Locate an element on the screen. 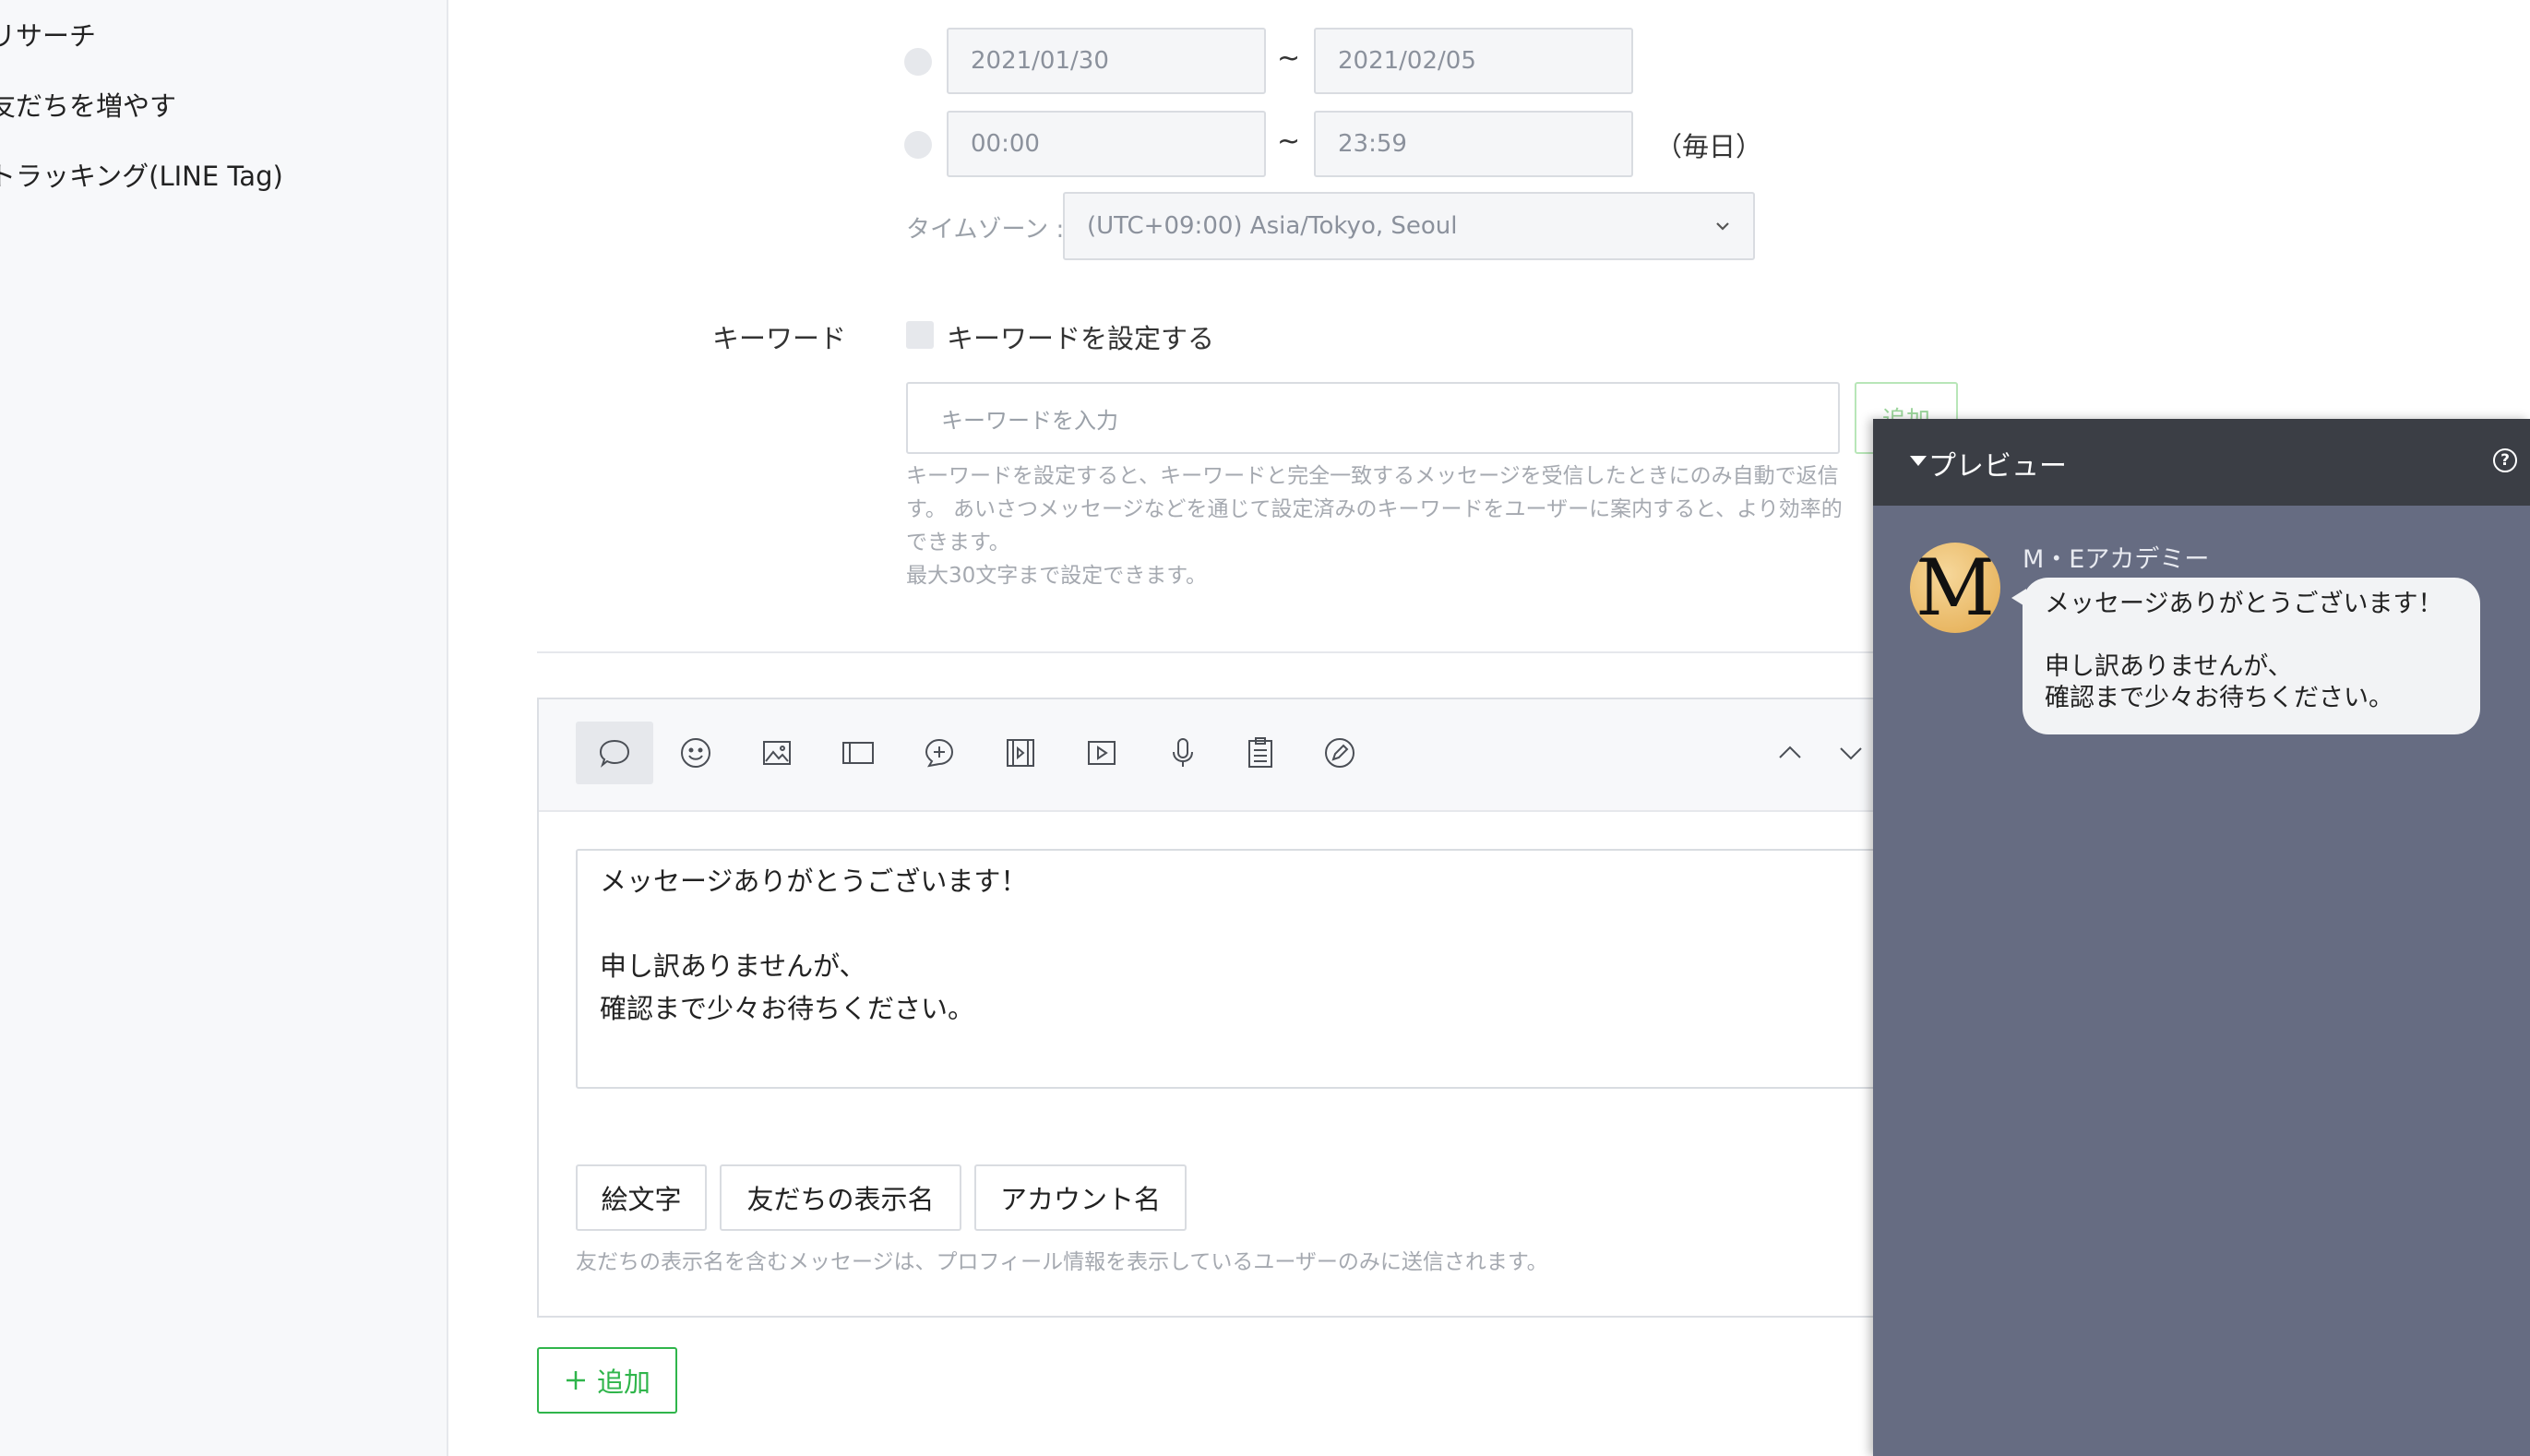  tool-emoji-button is located at coordinates (695, 753).